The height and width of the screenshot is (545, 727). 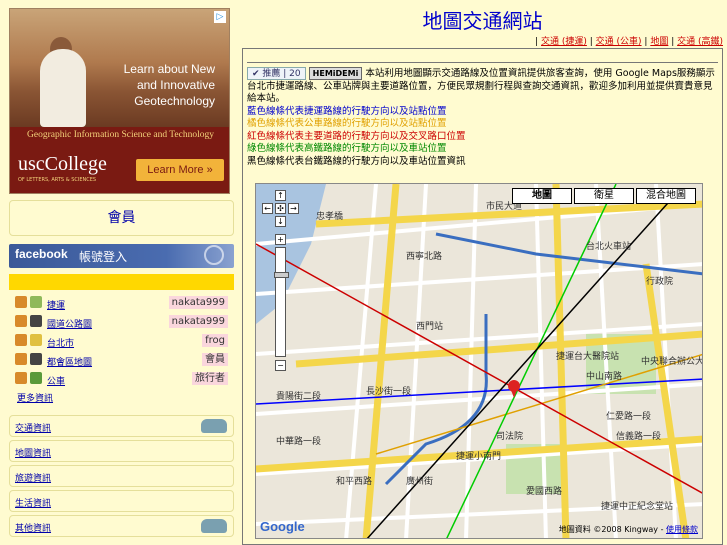 I want to click on facebook-login-label: 帳號登入, so click(x=103, y=257).